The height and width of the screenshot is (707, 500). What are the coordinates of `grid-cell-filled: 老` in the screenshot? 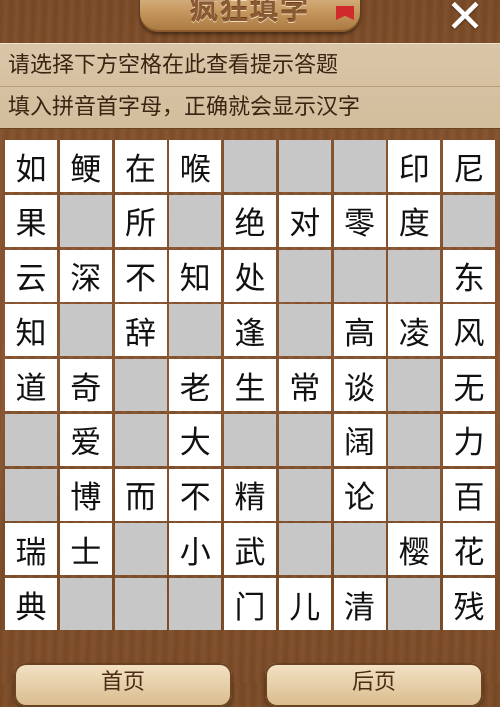 It's located at (195, 385).